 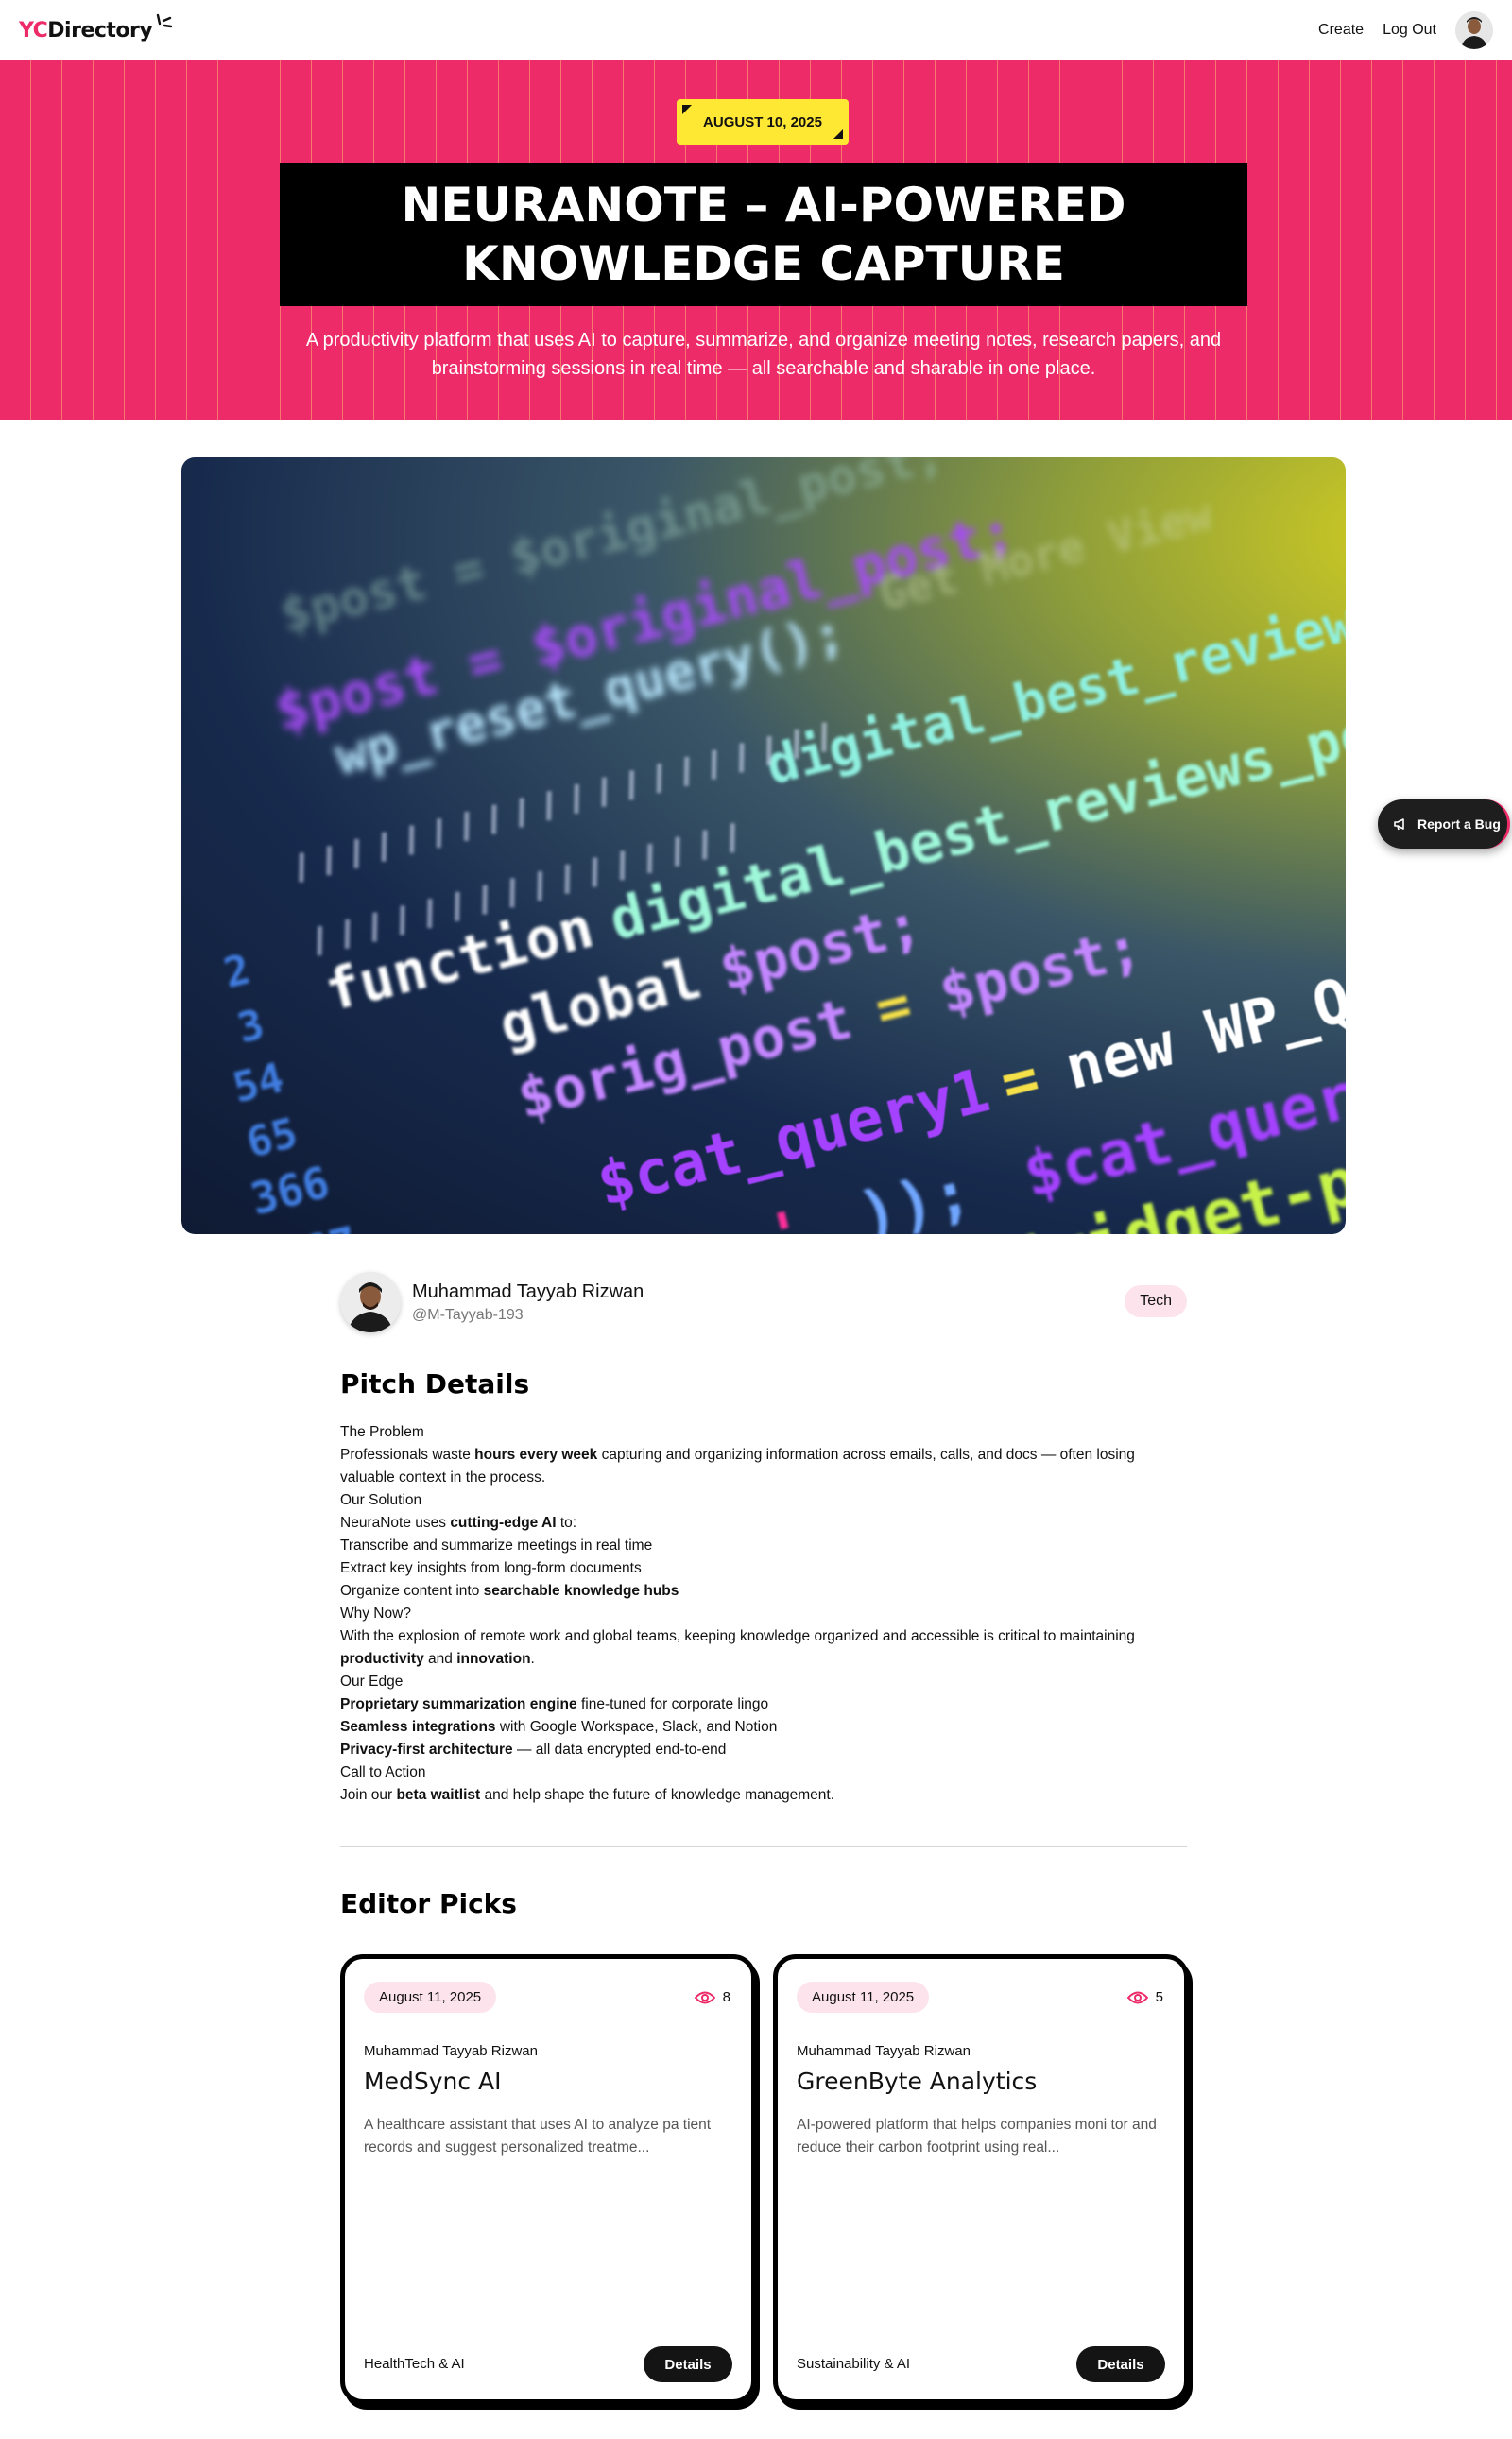 I want to click on hero-date-tag: AUGUST 10, 2025, so click(x=763, y=122).